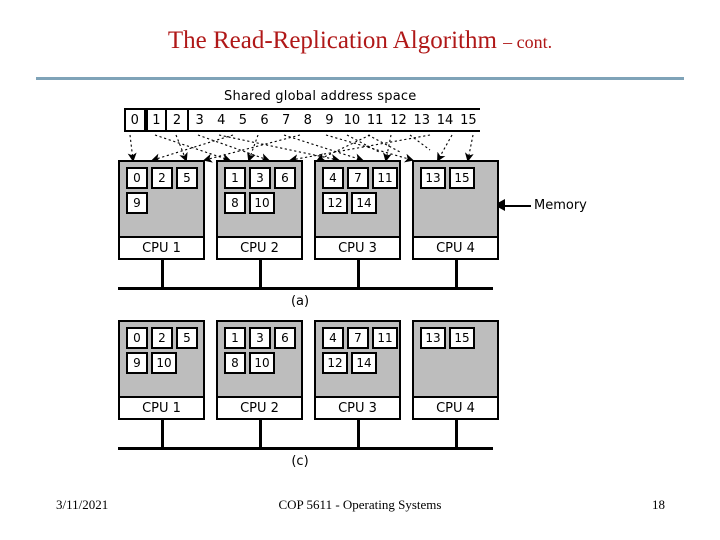 The height and width of the screenshot is (540, 720). I want to click on address-cell-6: 6, so click(264, 120).